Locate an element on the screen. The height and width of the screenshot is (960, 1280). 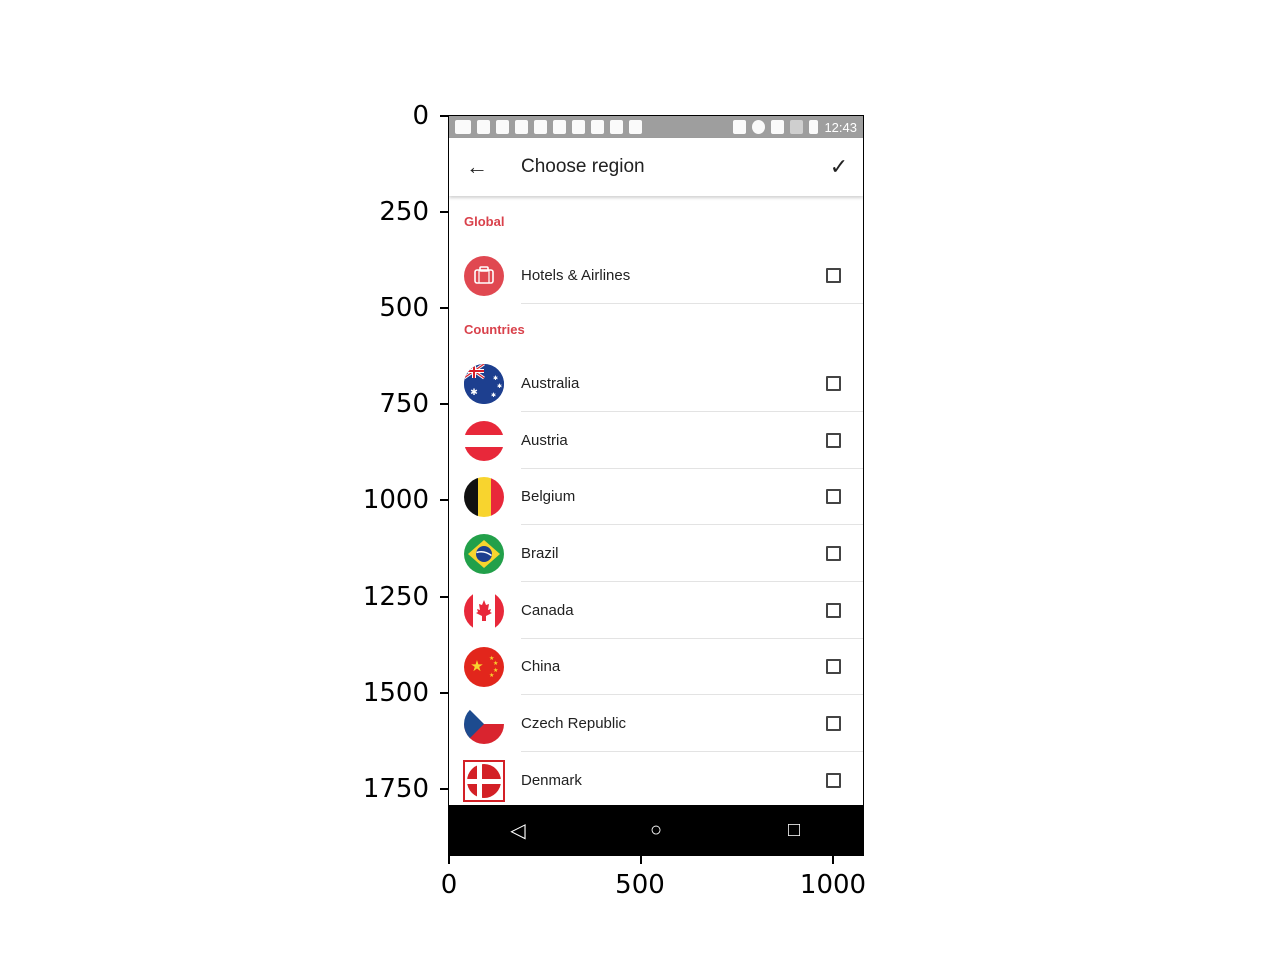
list-item-china: ★ ★ ★ ★ ★ China is located at coordinates (656, 667).